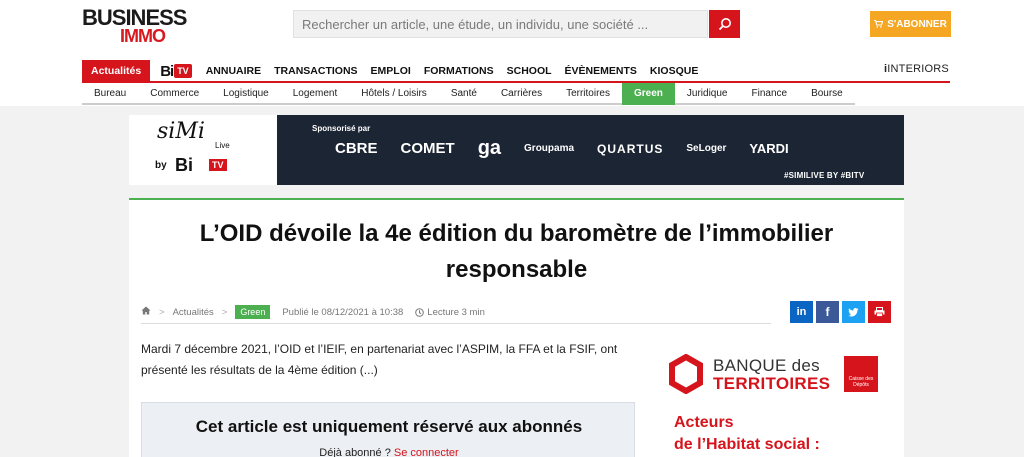 The height and width of the screenshot is (457, 1024). What do you see at coordinates (110, 94) in the screenshot?
I see `subnav-item-bureau: Bureau` at bounding box center [110, 94].